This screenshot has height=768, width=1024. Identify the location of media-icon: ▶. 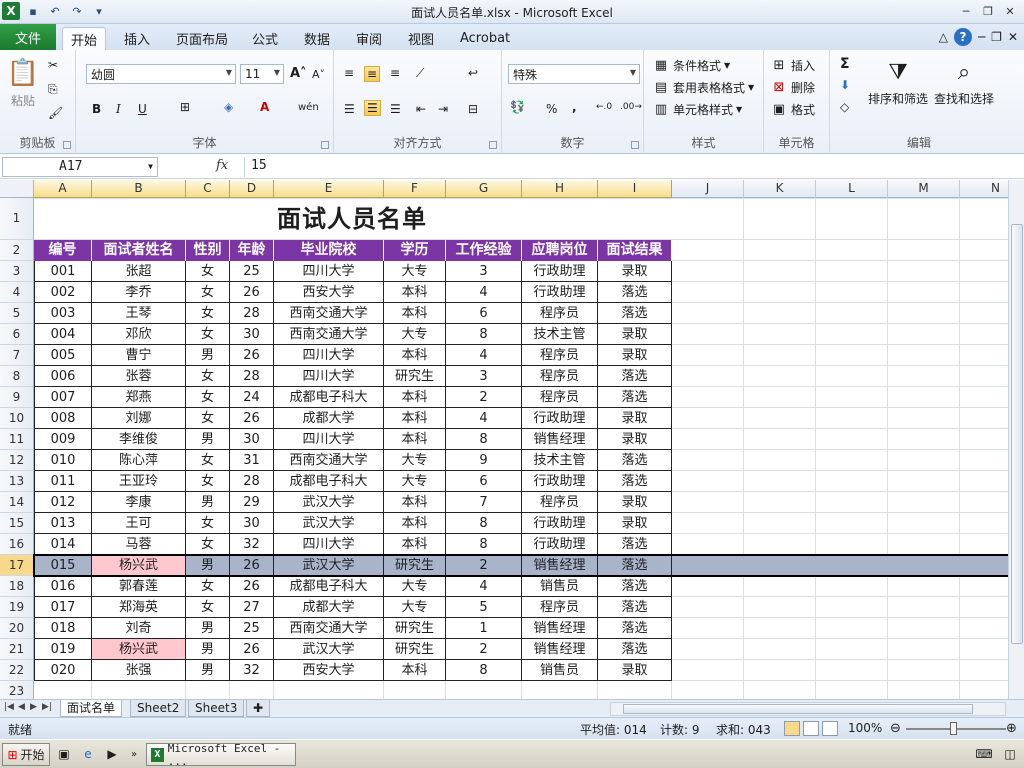
(112, 754).